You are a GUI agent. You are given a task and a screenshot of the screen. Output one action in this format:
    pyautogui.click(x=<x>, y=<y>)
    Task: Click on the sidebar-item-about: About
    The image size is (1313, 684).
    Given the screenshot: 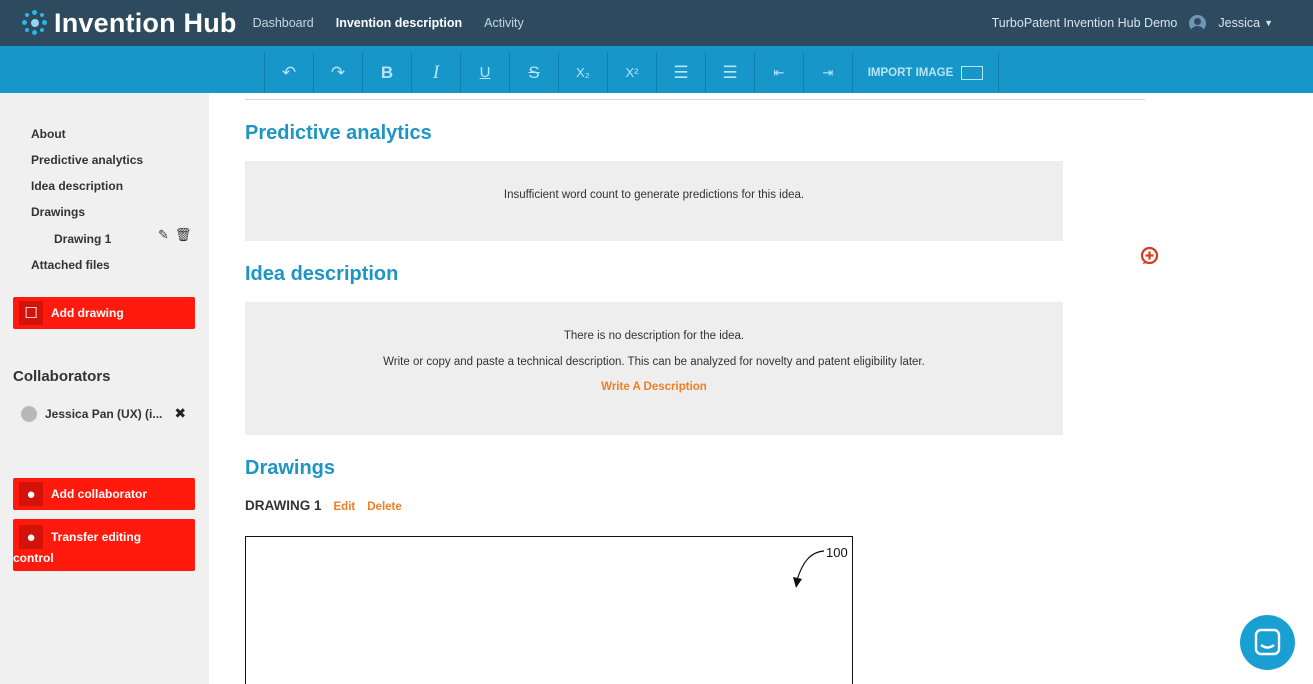 What is the action you would take?
    pyautogui.click(x=48, y=134)
    